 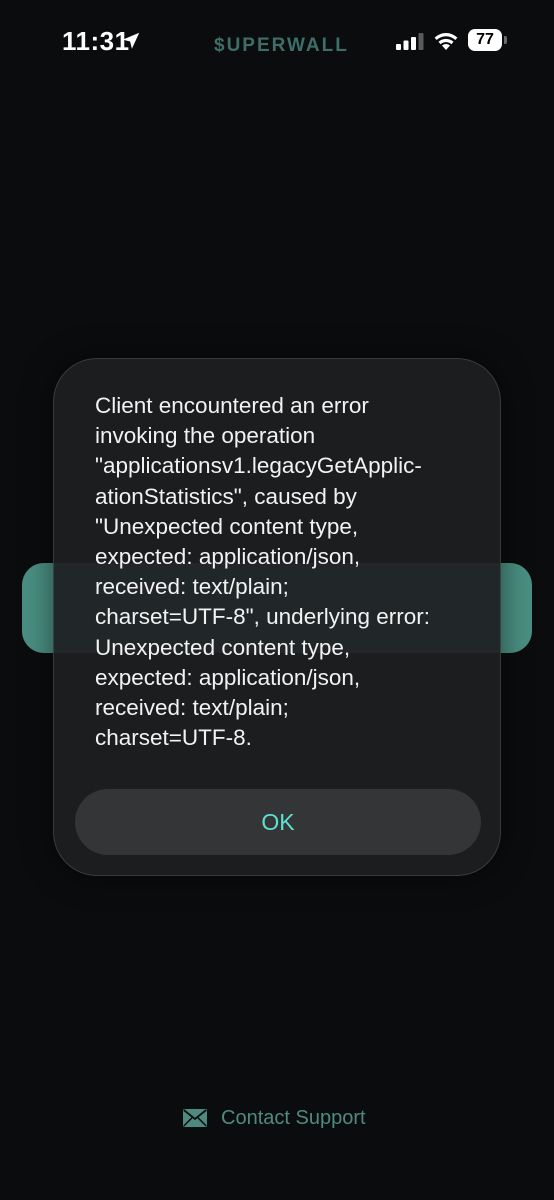 What do you see at coordinates (131, 40) in the screenshot?
I see `location-arrow-icon` at bounding box center [131, 40].